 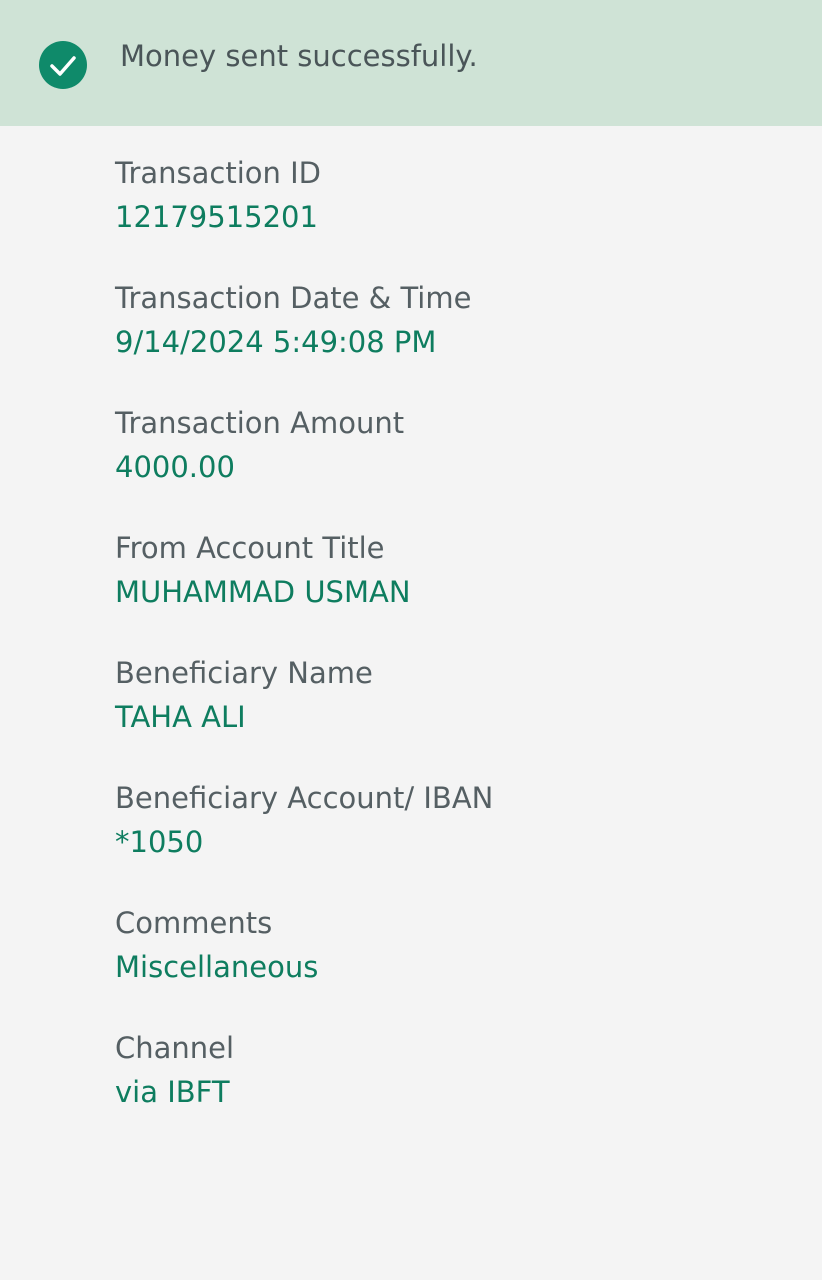 I want to click on check-circle-icon, so click(x=63, y=65).